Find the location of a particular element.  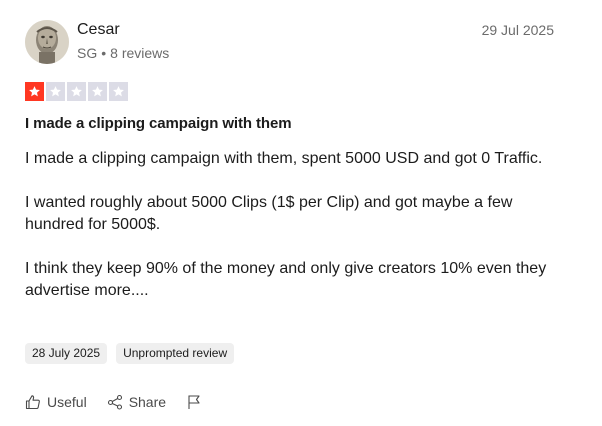

flag-icon is located at coordinates (194, 402).